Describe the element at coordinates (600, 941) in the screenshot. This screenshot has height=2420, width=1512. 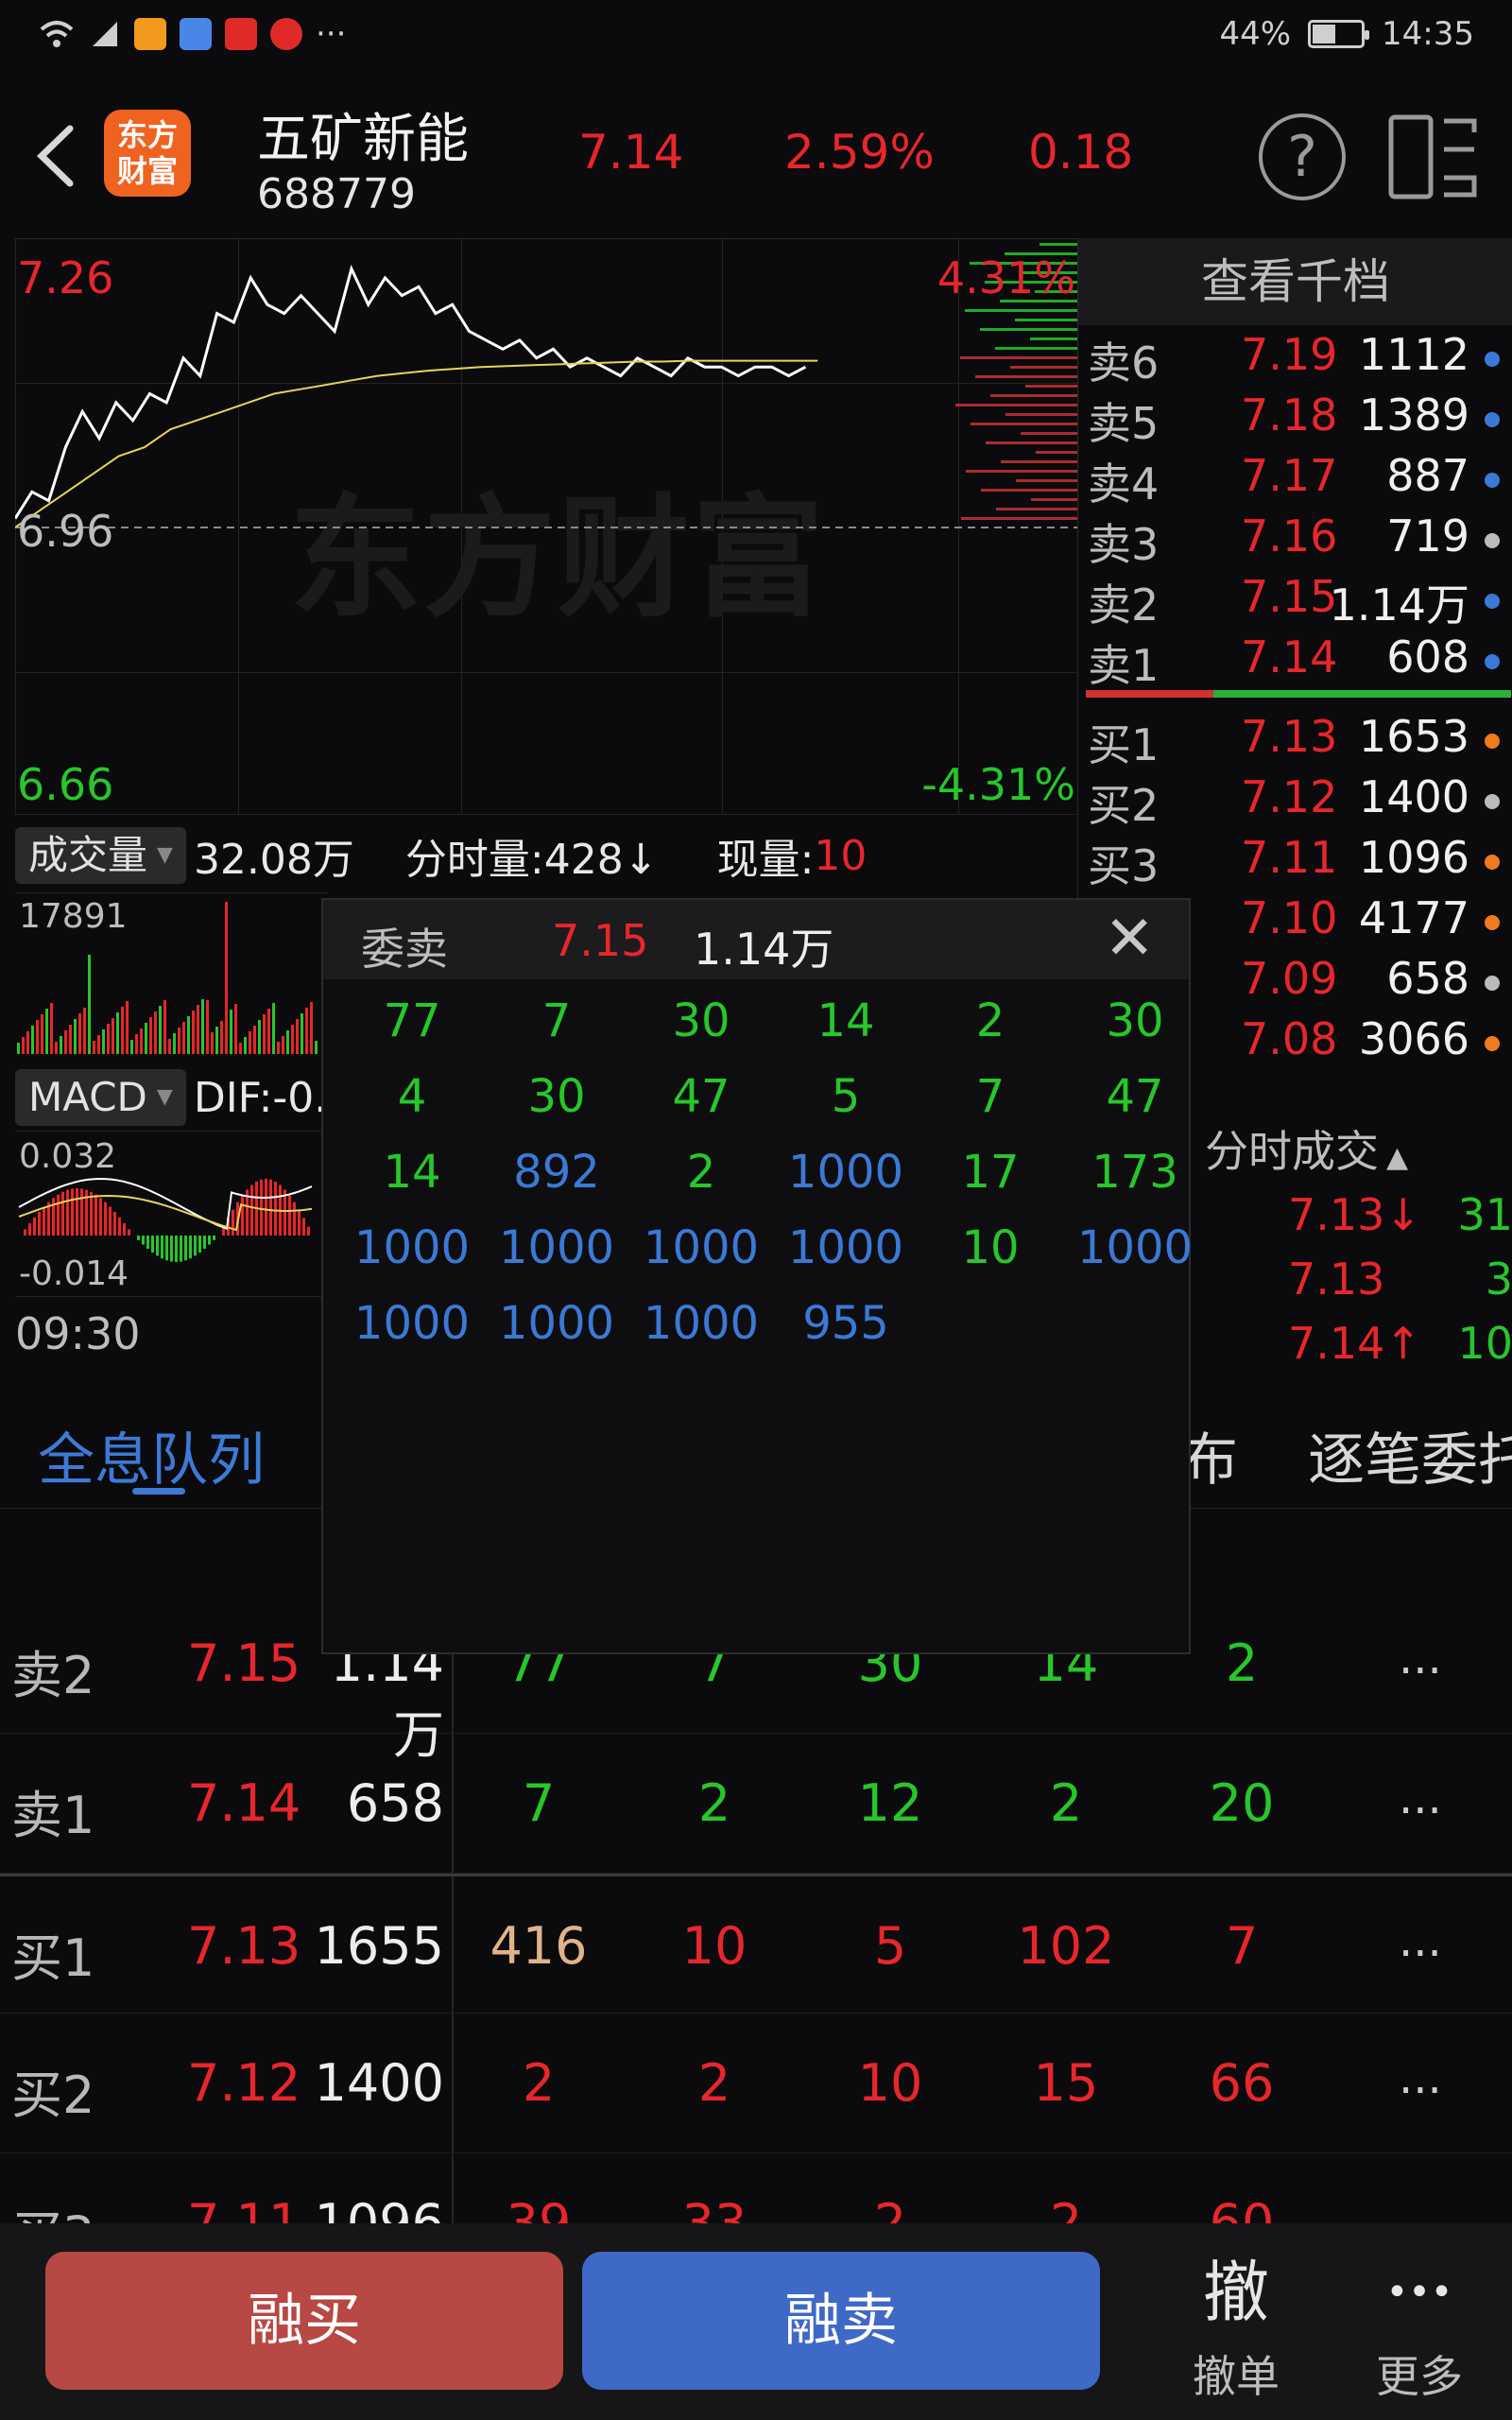
I see `popup-price: 7.15` at that location.